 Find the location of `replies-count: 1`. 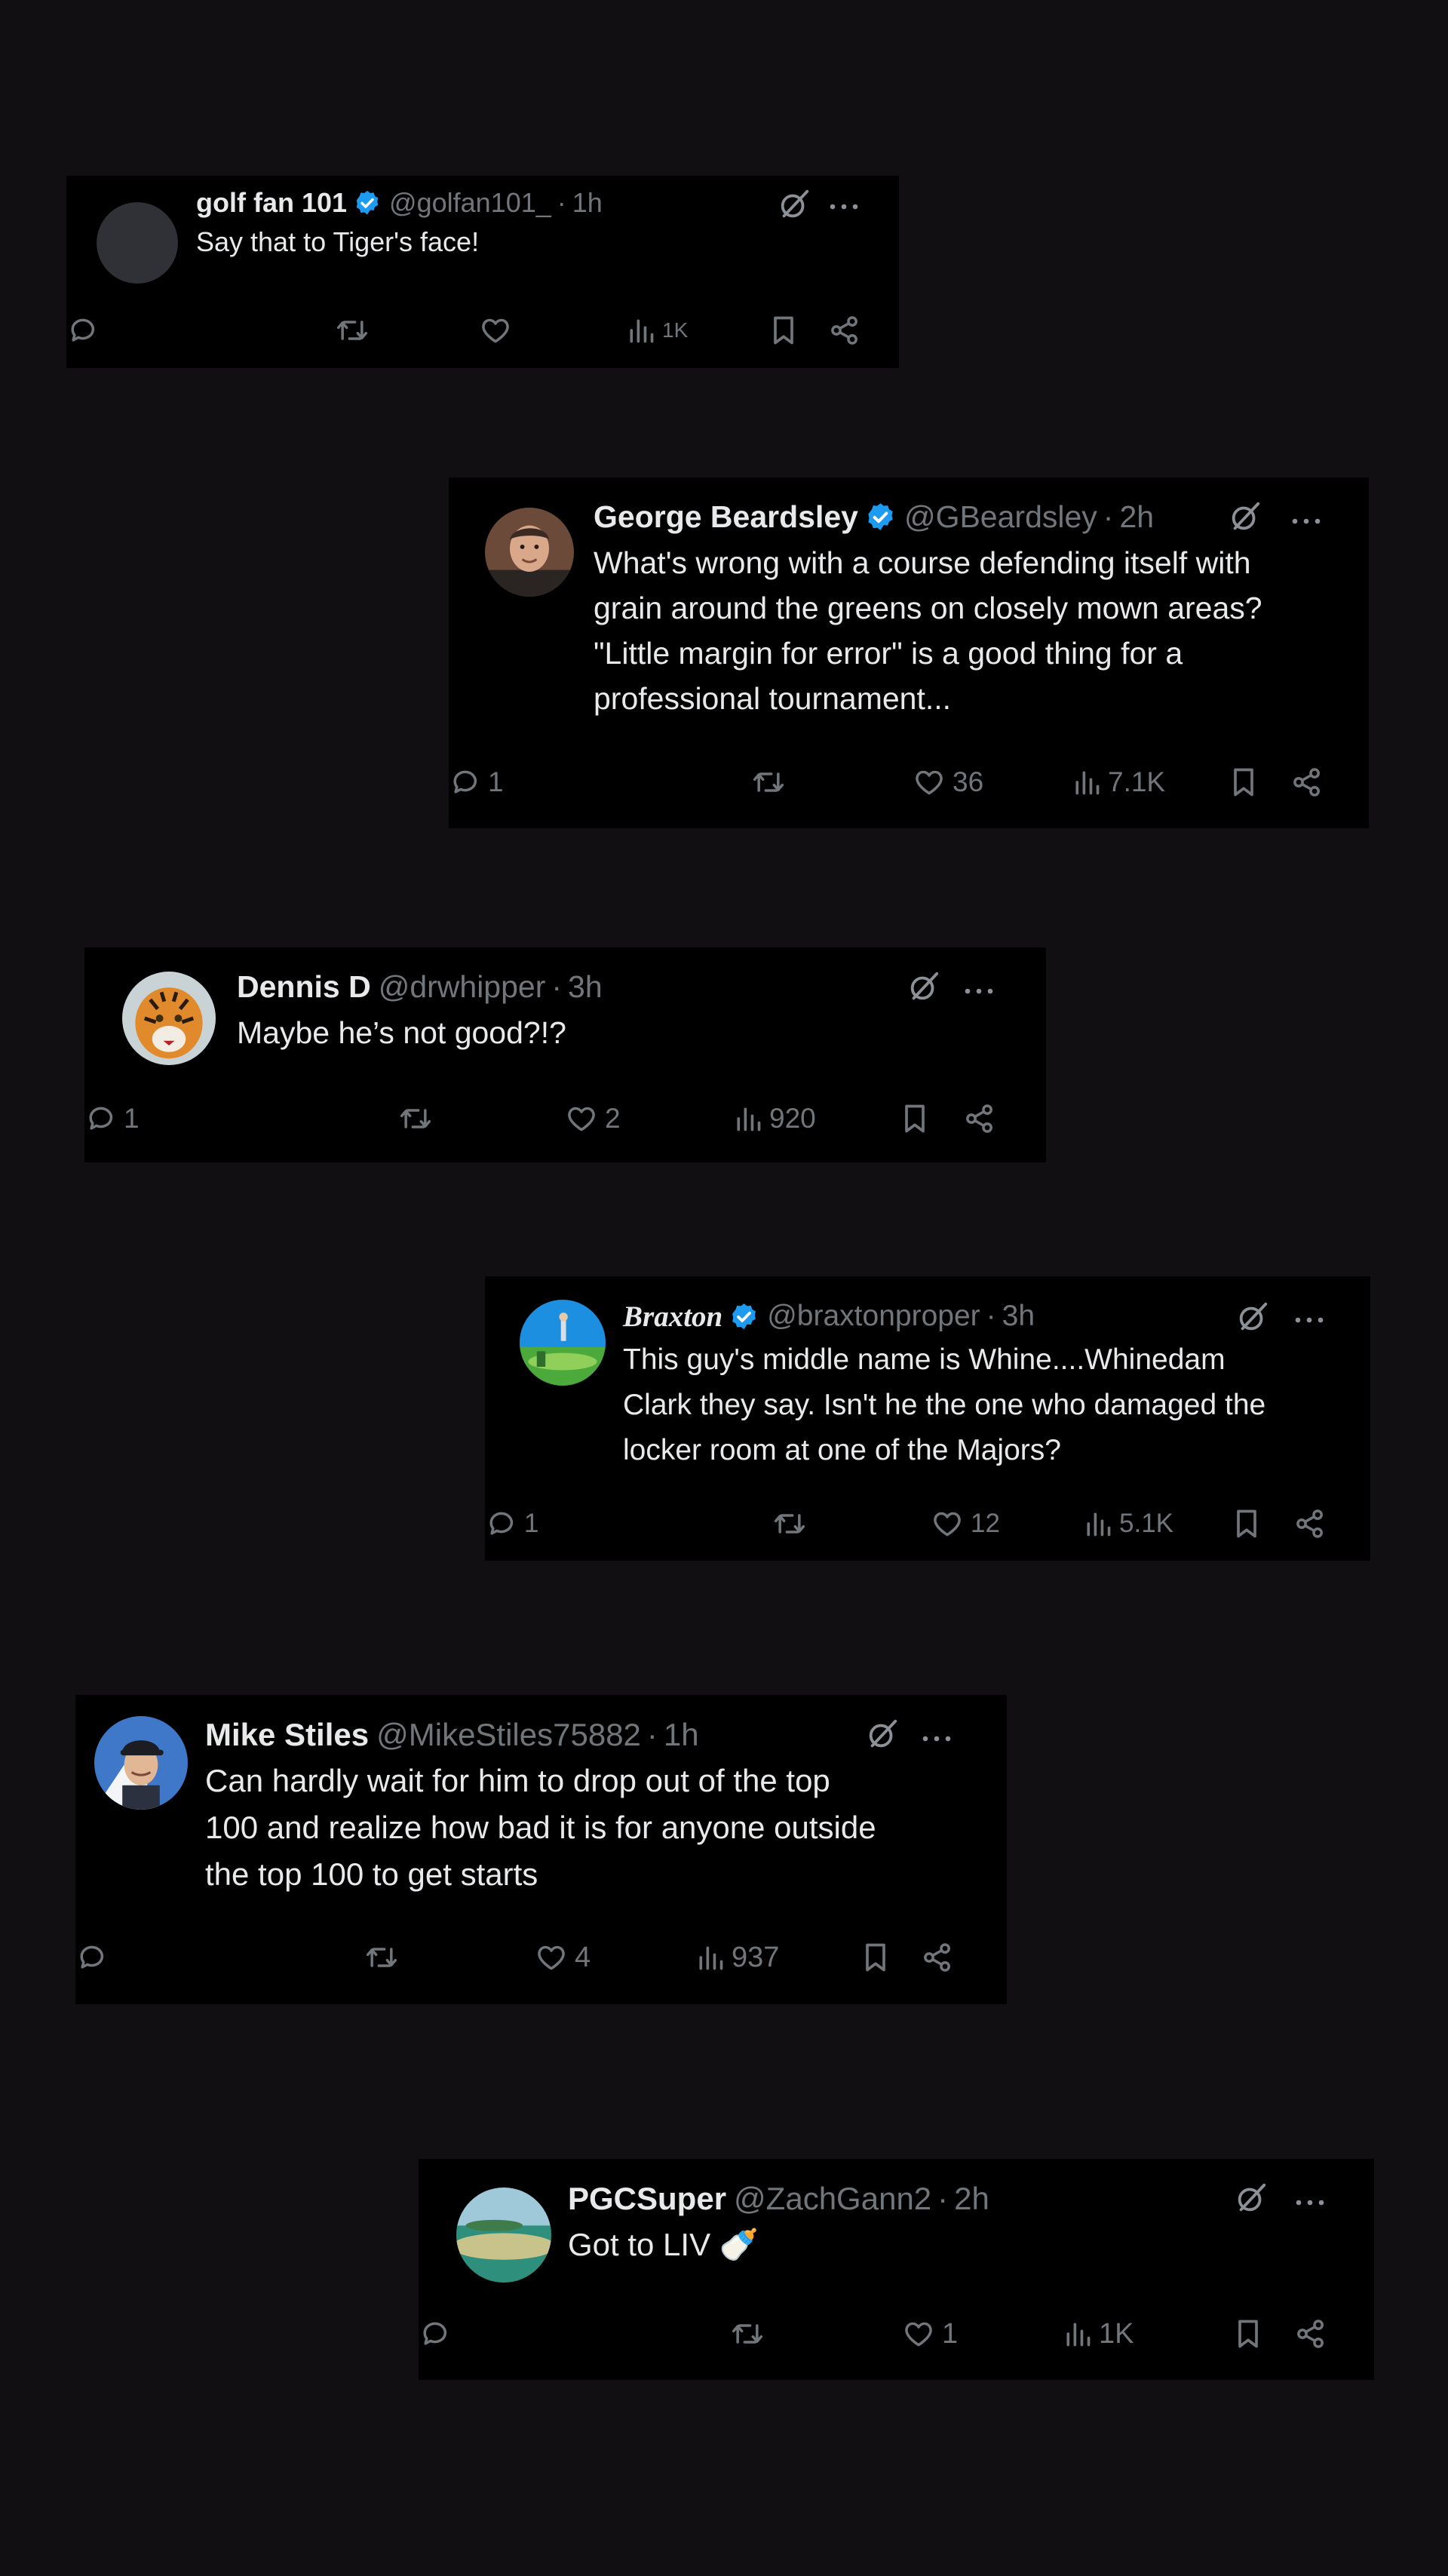

replies-count: 1 is located at coordinates (496, 781).